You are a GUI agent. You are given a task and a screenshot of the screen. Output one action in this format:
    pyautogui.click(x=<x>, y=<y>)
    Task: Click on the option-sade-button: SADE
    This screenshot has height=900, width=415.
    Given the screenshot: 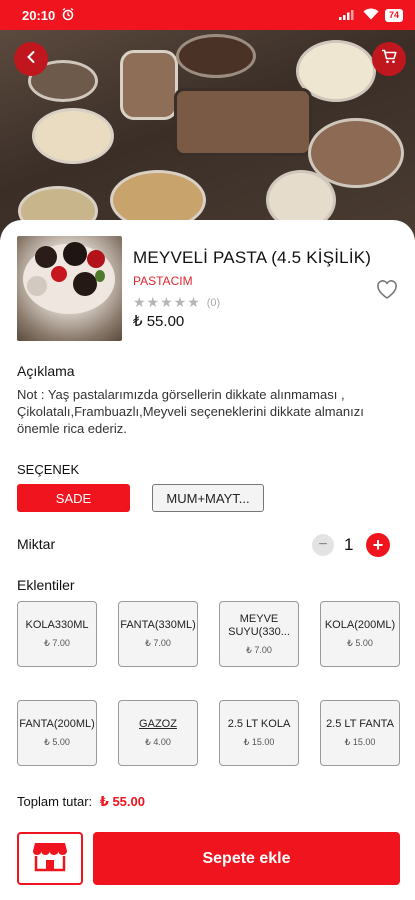 What is the action you would take?
    pyautogui.click(x=73, y=498)
    